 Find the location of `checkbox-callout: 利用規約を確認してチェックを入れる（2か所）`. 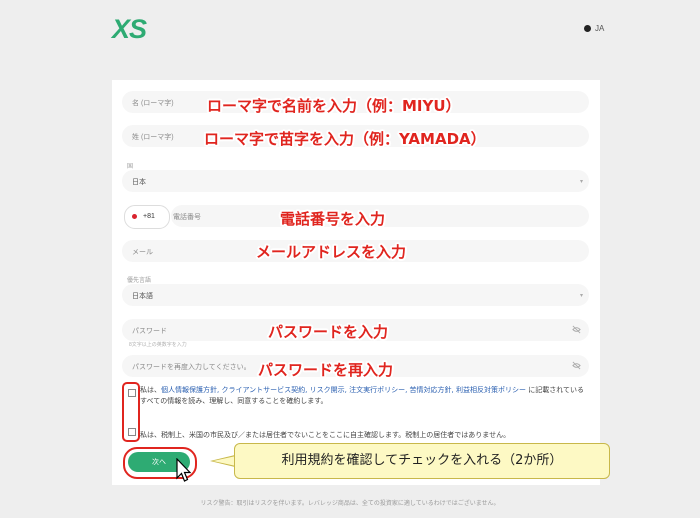

checkbox-callout: 利用規約を確認してチェックを入れる（2か所） is located at coordinates (422, 461).